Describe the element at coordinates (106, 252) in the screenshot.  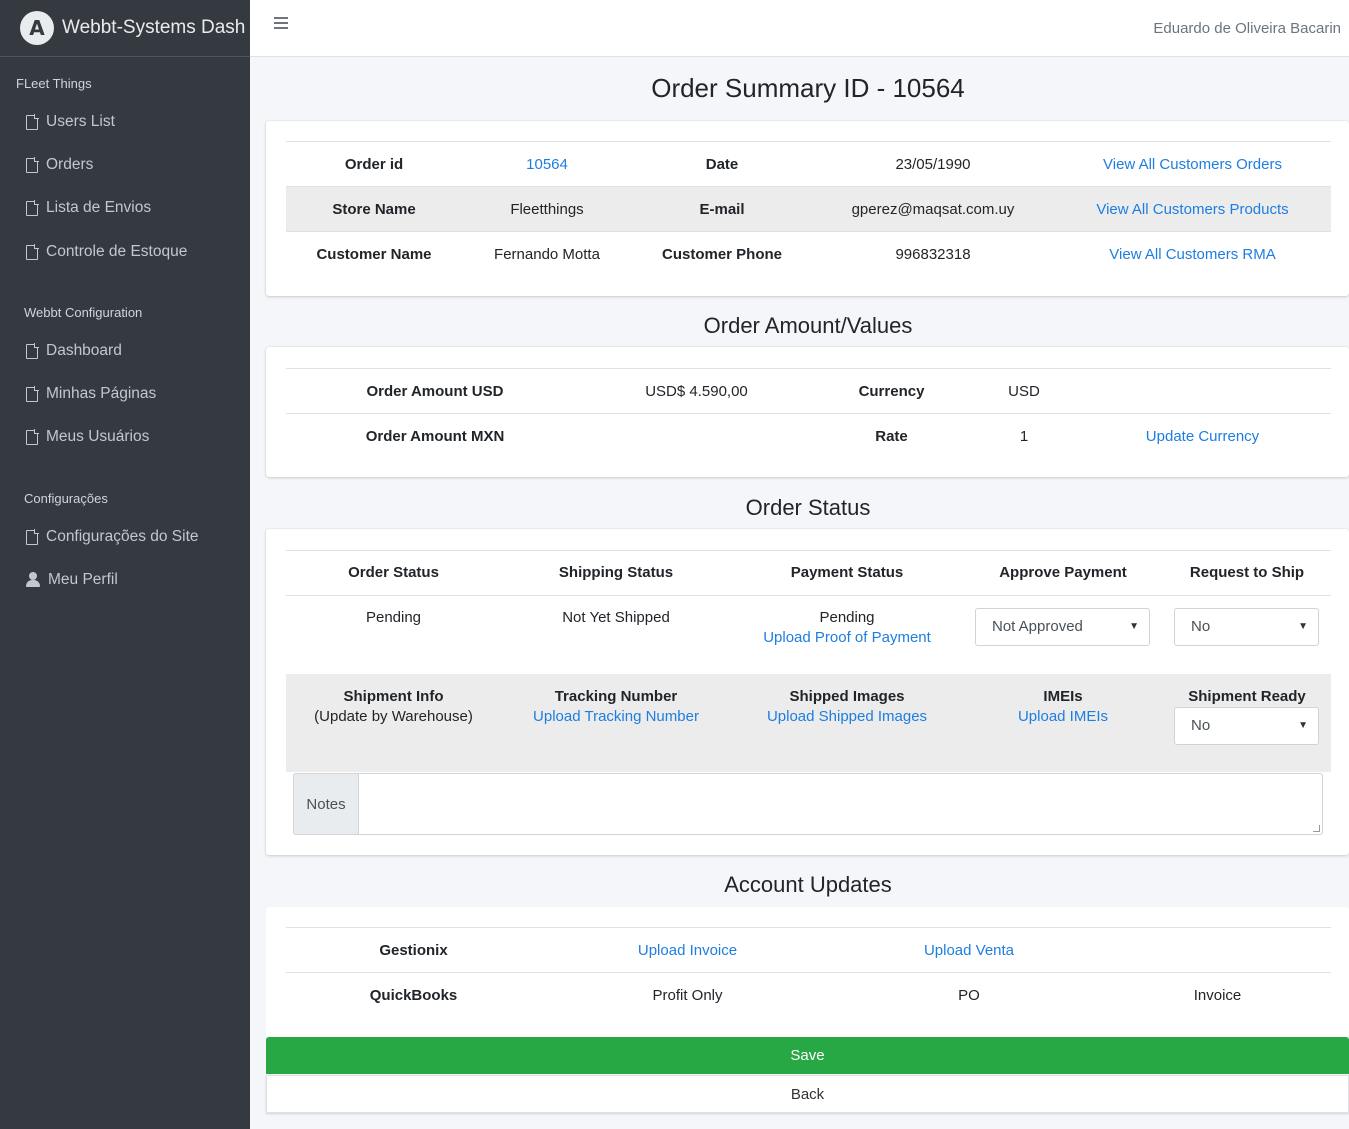
I see `sidebar-item-controle-estoque: Controle de Estoque` at that location.